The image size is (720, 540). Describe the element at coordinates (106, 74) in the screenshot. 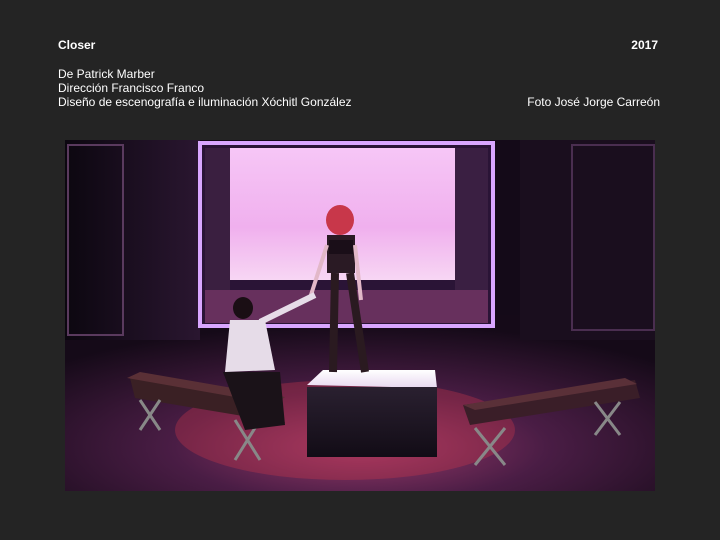

I see `author-credit: De Patrick Marber` at that location.